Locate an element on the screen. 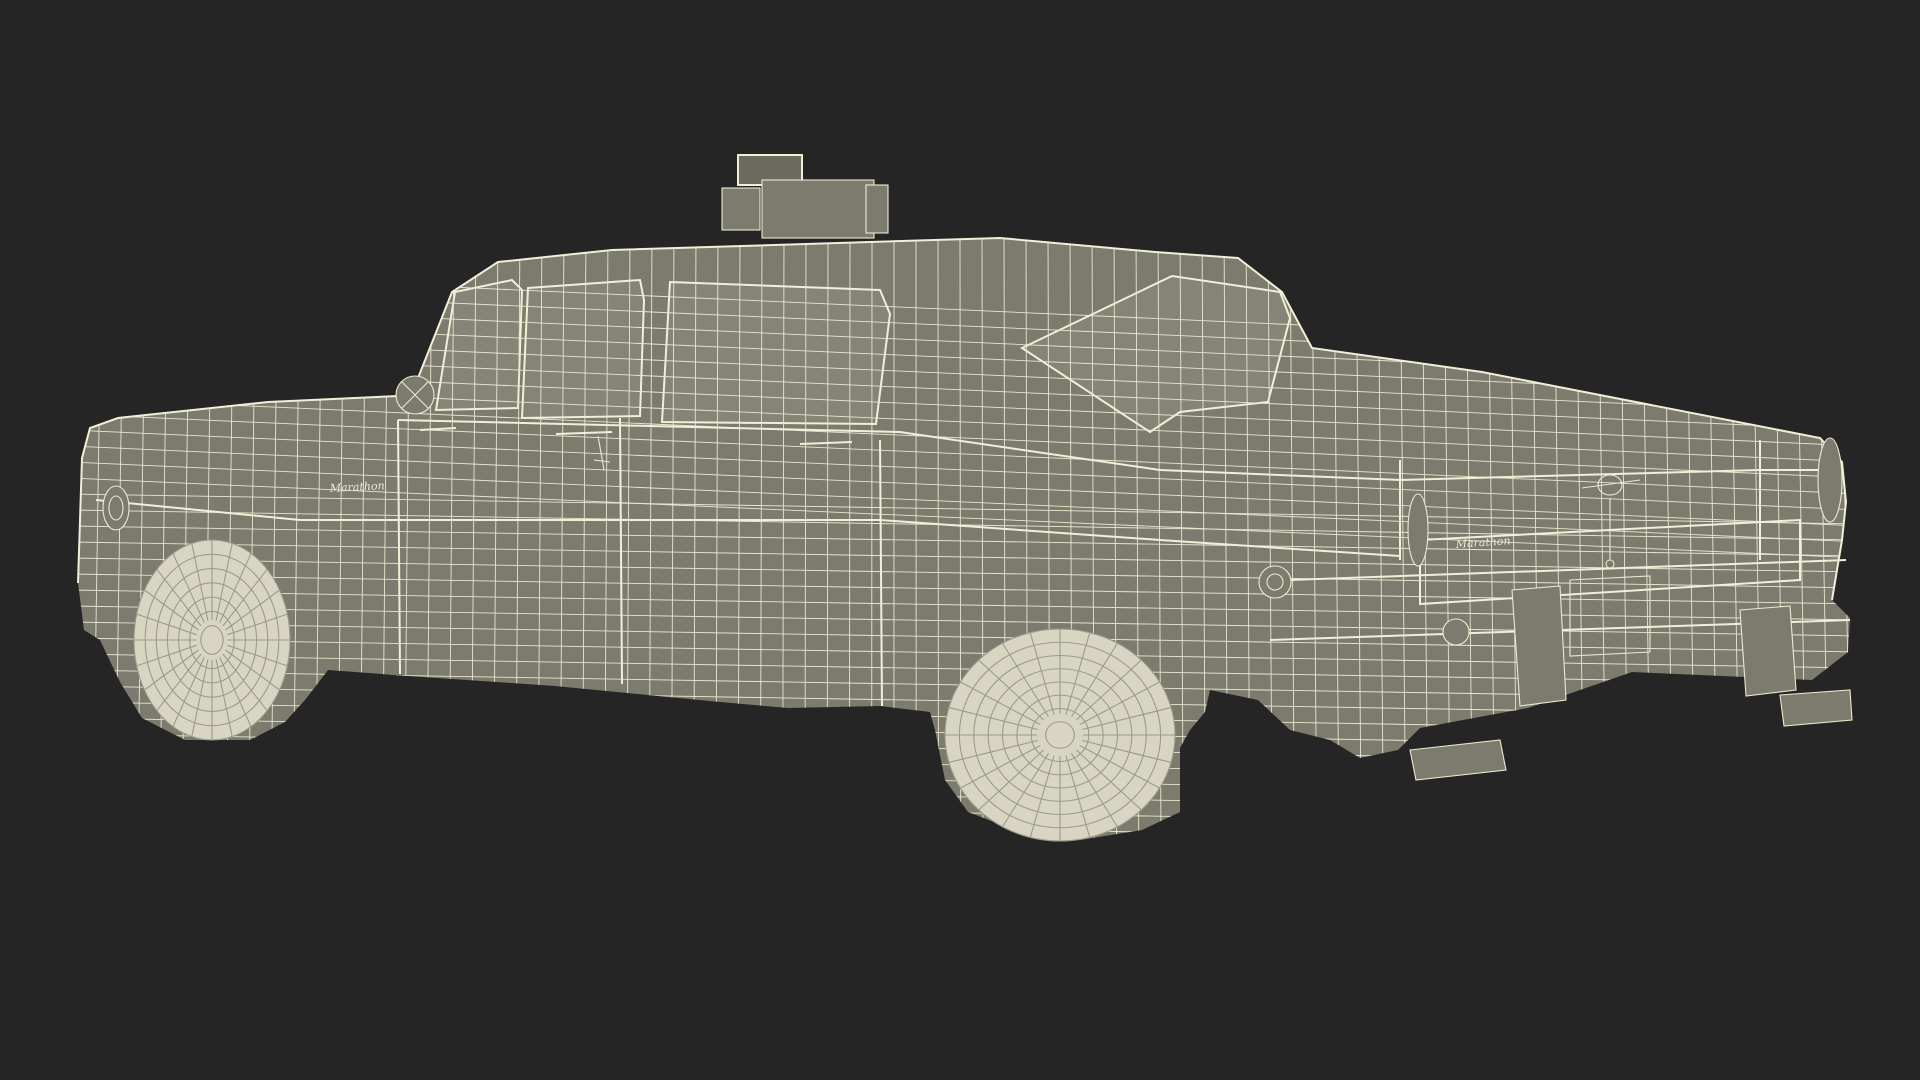  reverse-light is located at coordinates (1456, 632).